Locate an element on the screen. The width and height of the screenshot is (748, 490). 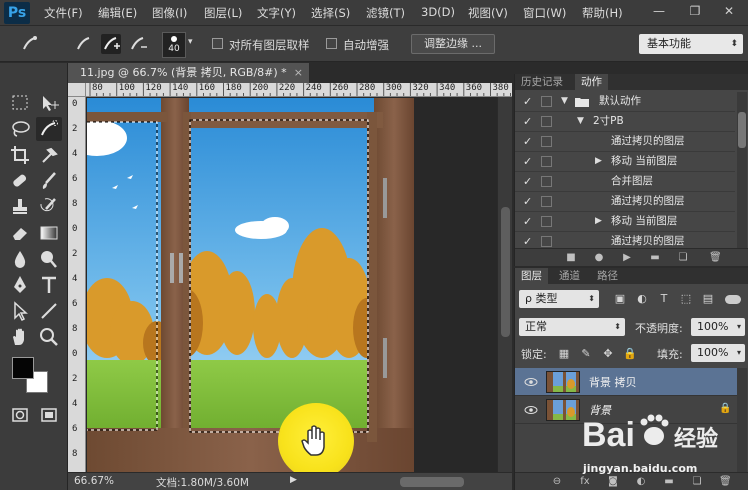
crop-tool-icon is located at coordinates (20, 155).